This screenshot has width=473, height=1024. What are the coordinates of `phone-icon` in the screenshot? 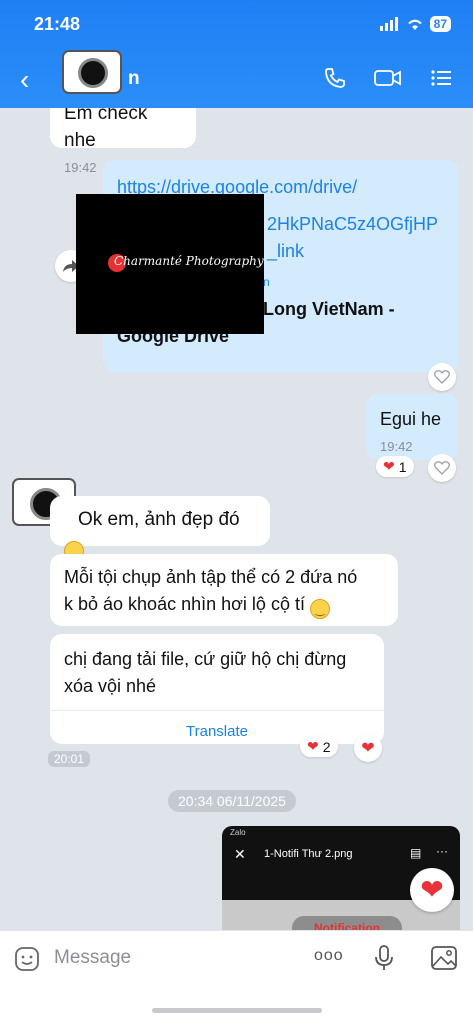 It's located at (335, 78).